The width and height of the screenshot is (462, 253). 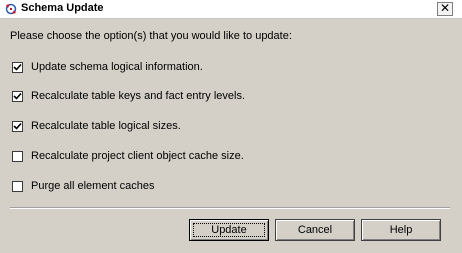 I want to click on schema-update-app-icon, so click(x=11, y=9).